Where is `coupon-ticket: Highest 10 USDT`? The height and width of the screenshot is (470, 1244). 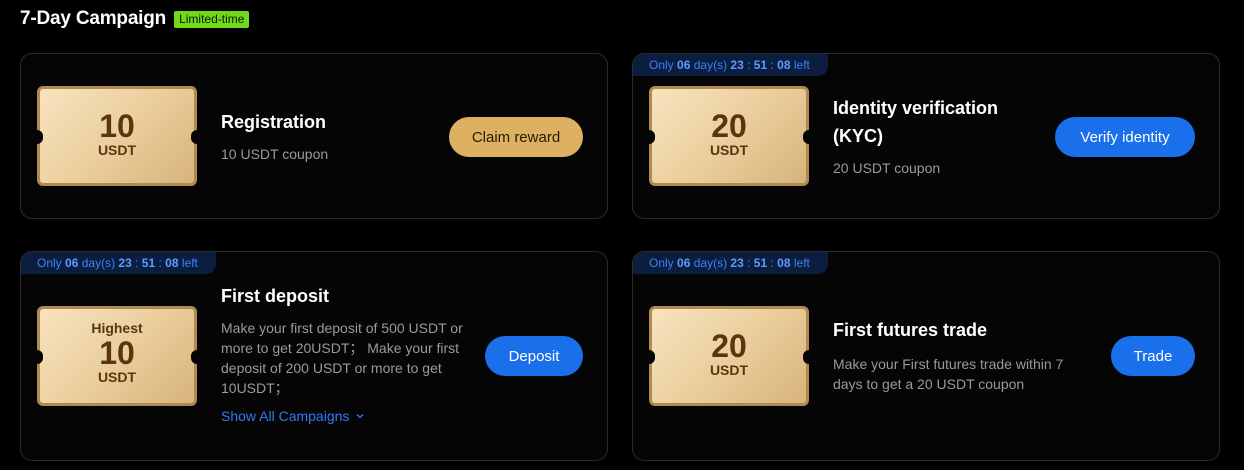
coupon-ticket: Highest 10 USDT is located at coordinates (117, 356).